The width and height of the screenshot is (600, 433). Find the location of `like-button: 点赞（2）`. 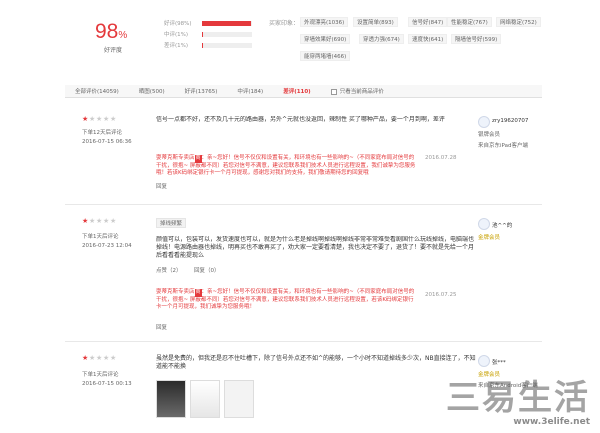

like-button: 点赞（2） is located at coordinates (169, 270).